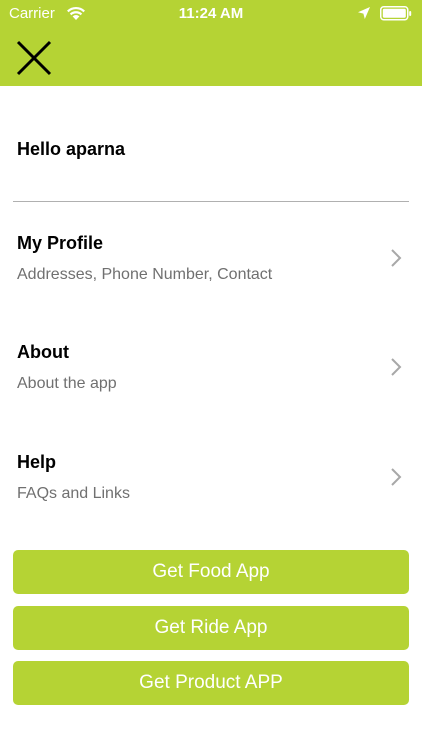 The height and width of the screenshot is (750, 422). Describe the element at coordinates (211, 382) in the screenshot. I see `menu-item-about: About About the app` at that location.